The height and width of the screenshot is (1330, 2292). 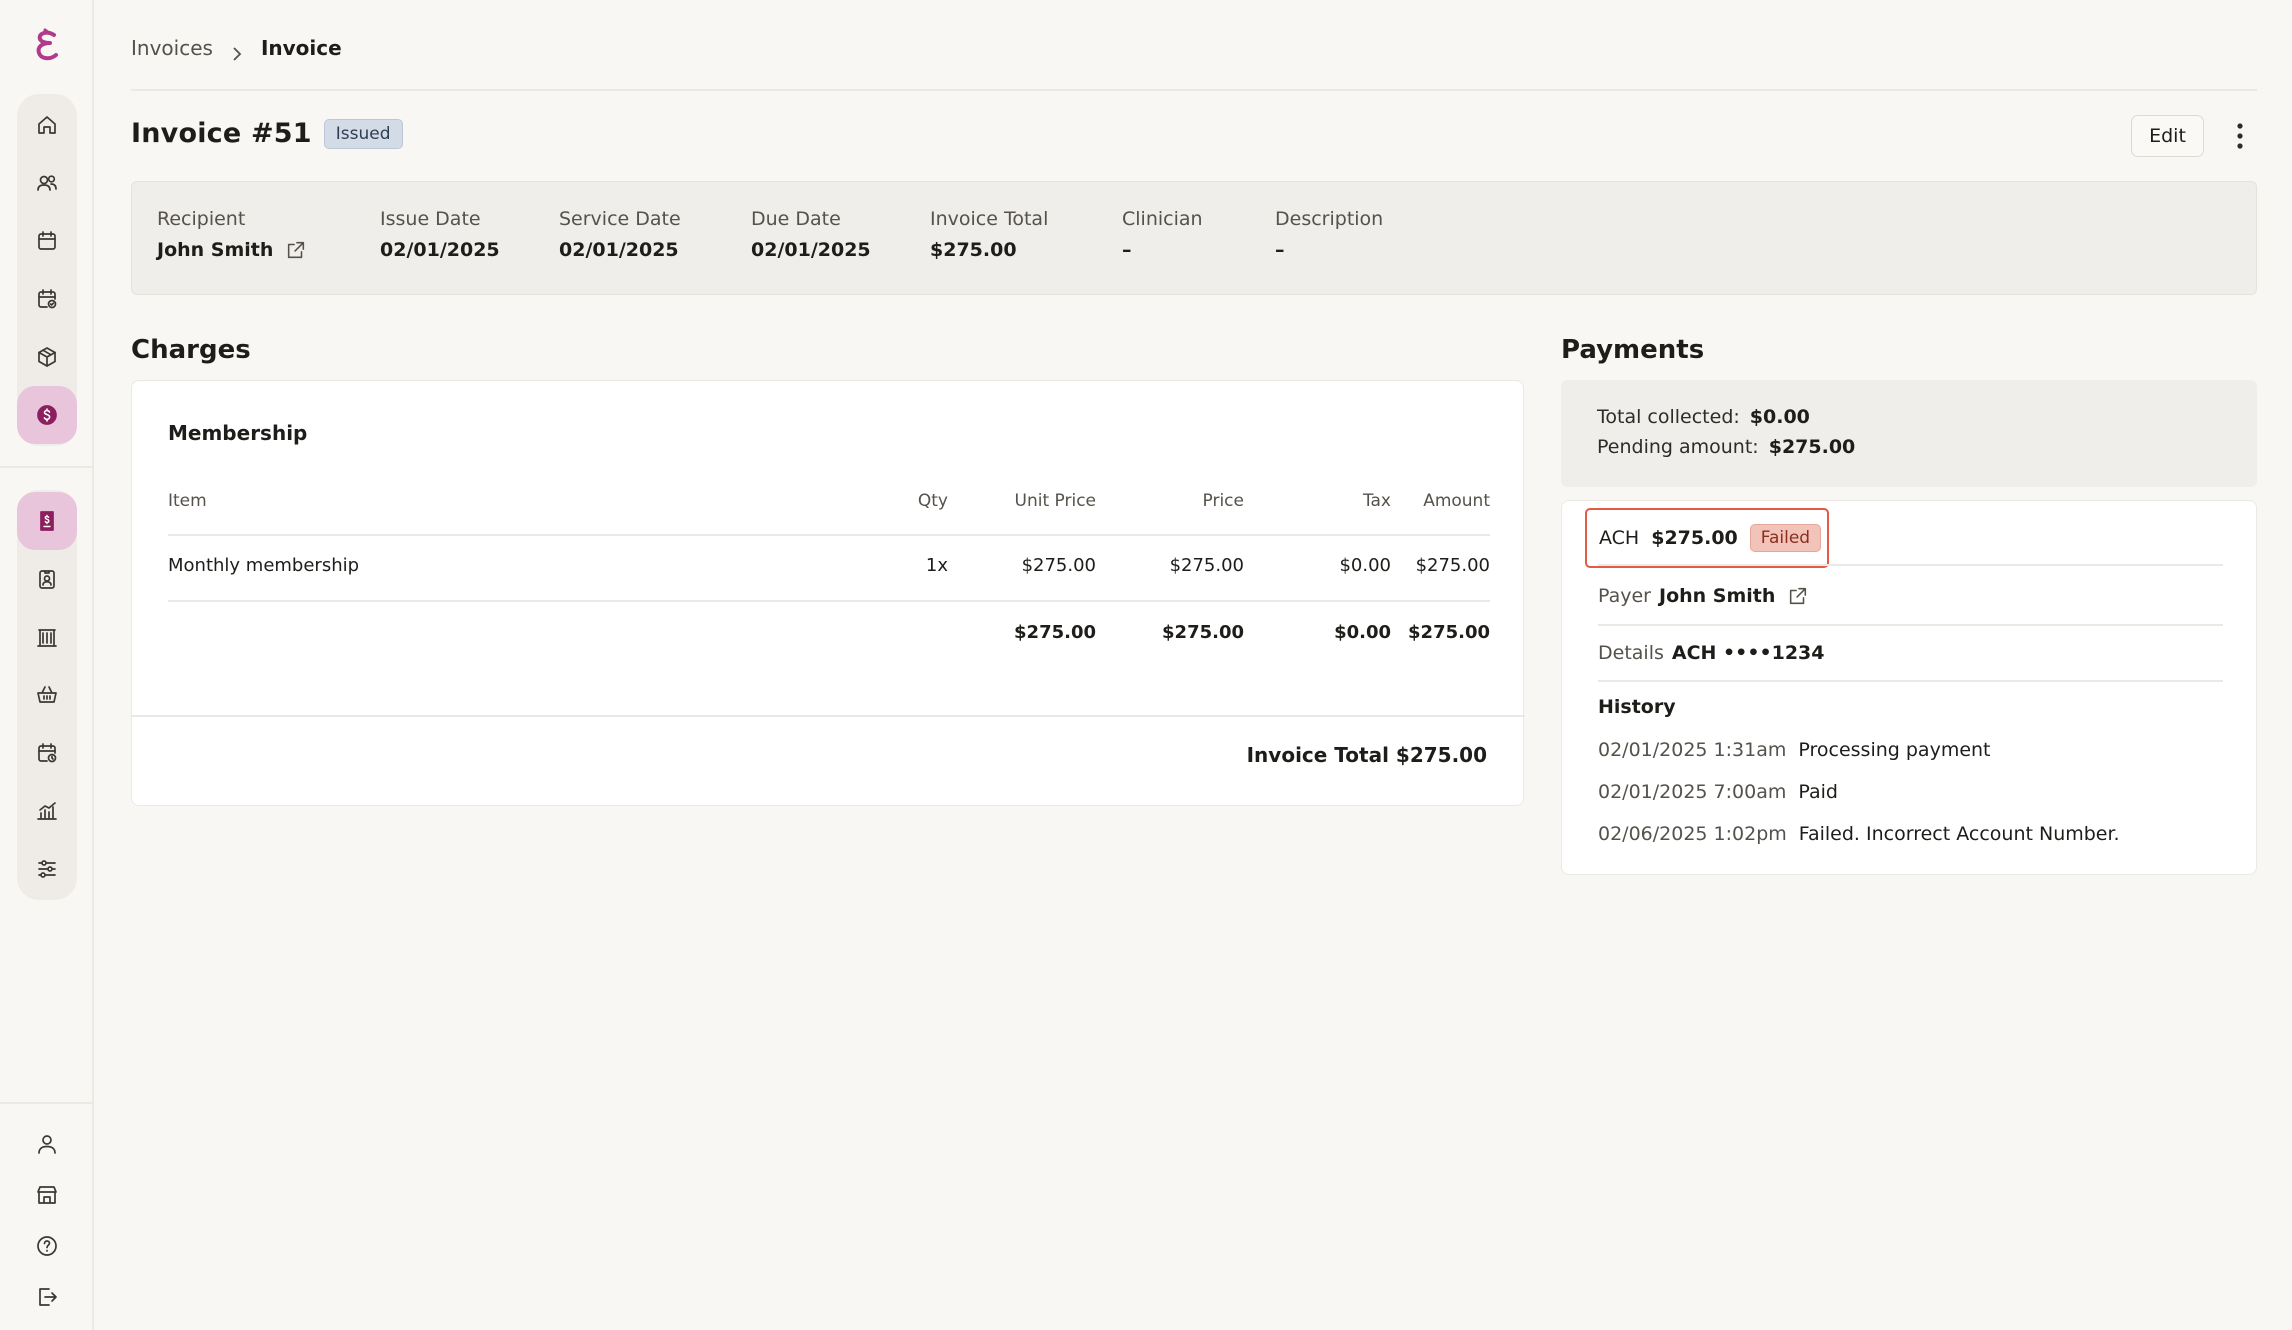 What do you see at coordinates (1456, 501) in the screenshot?
I see `col-amount: Amount` at bounding box center [1456, 501].